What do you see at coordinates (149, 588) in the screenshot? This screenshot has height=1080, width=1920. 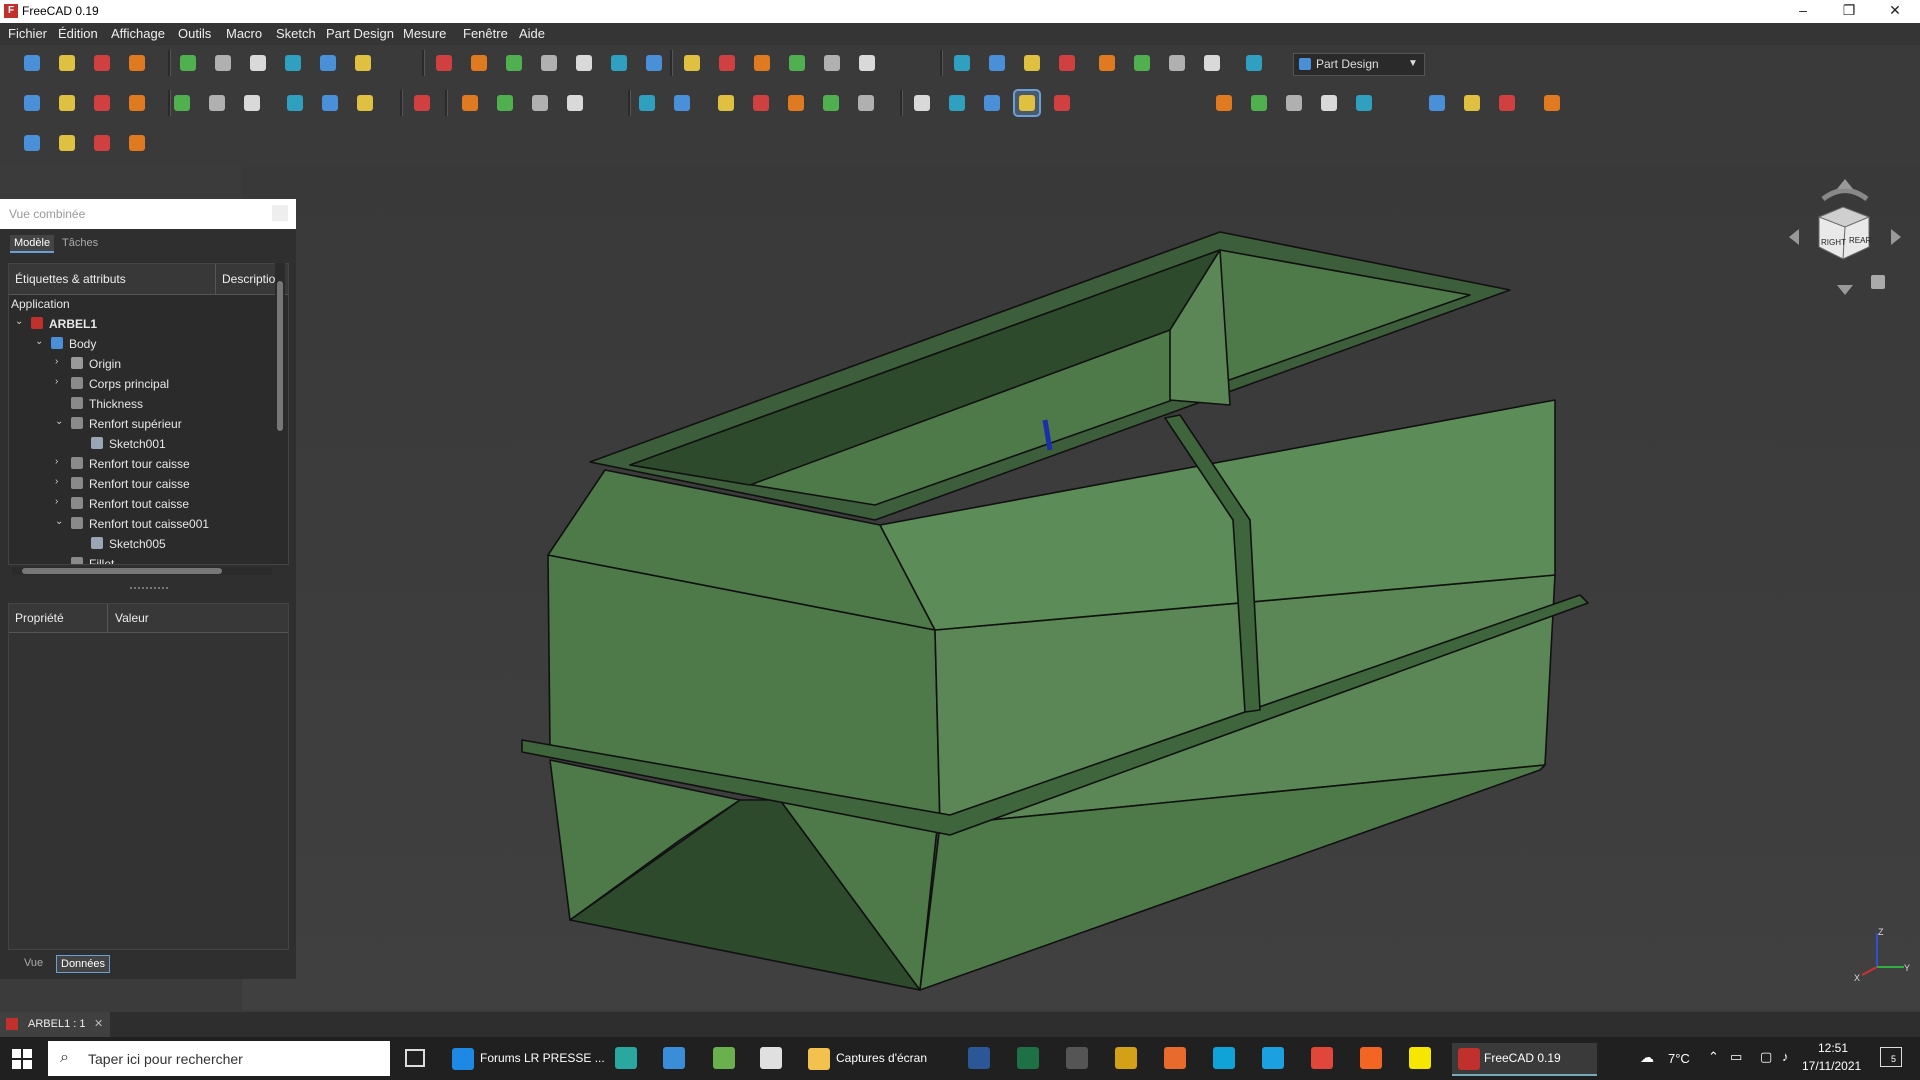 I see `splitter-handle` at bounding box center [149, 588].